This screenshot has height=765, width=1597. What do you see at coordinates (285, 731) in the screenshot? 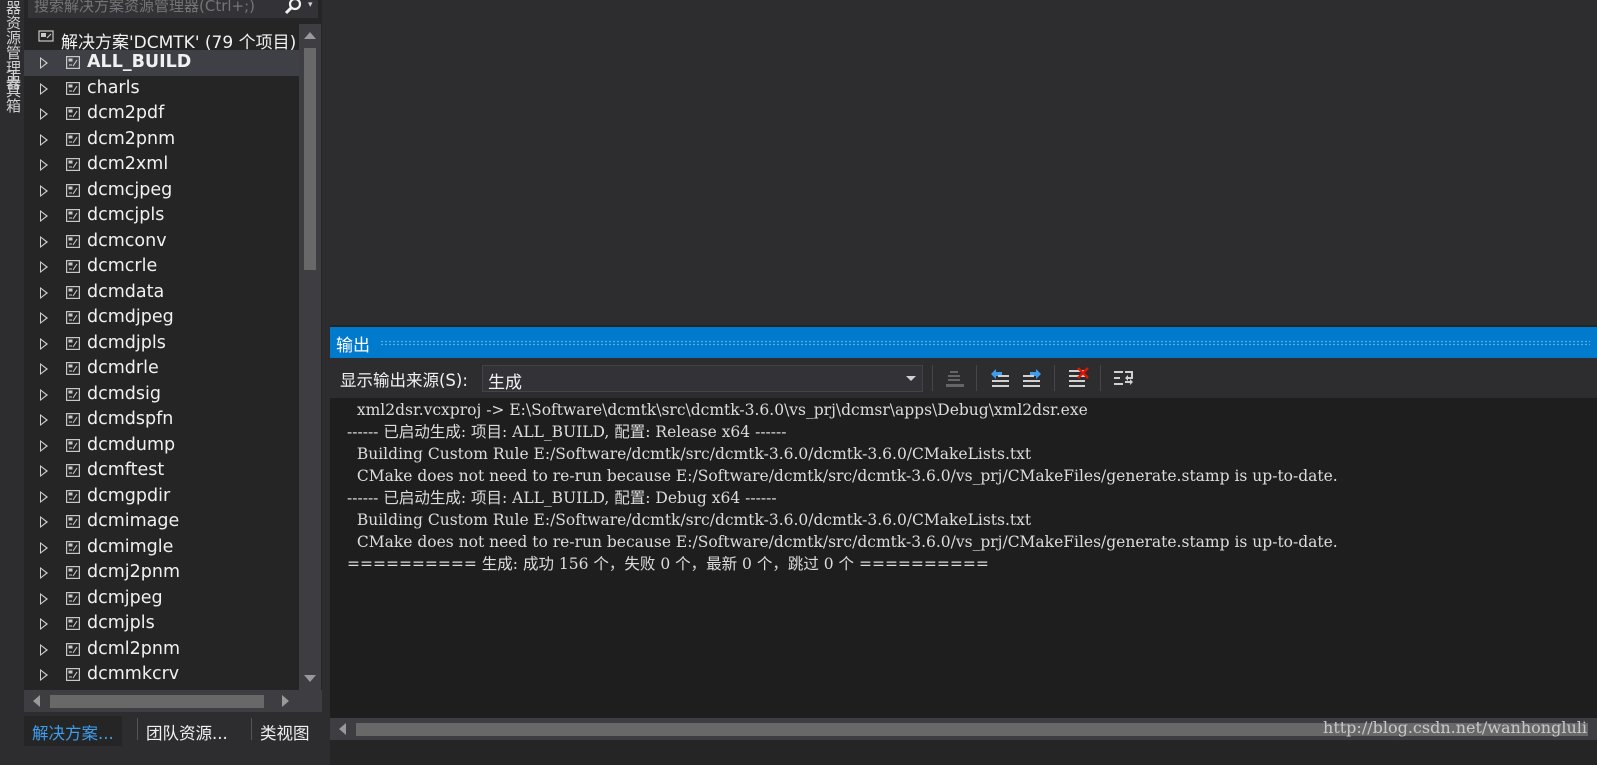
I see `tab-class-view: 类视图` at bounding box center [285, 731].